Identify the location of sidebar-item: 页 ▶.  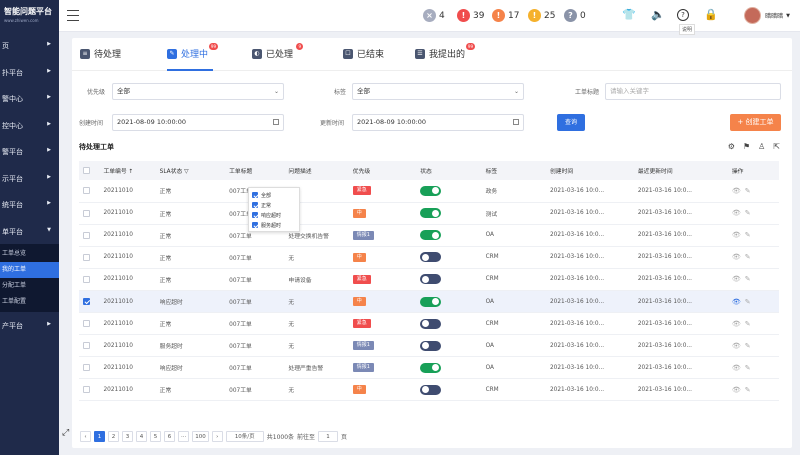
(29, 45).